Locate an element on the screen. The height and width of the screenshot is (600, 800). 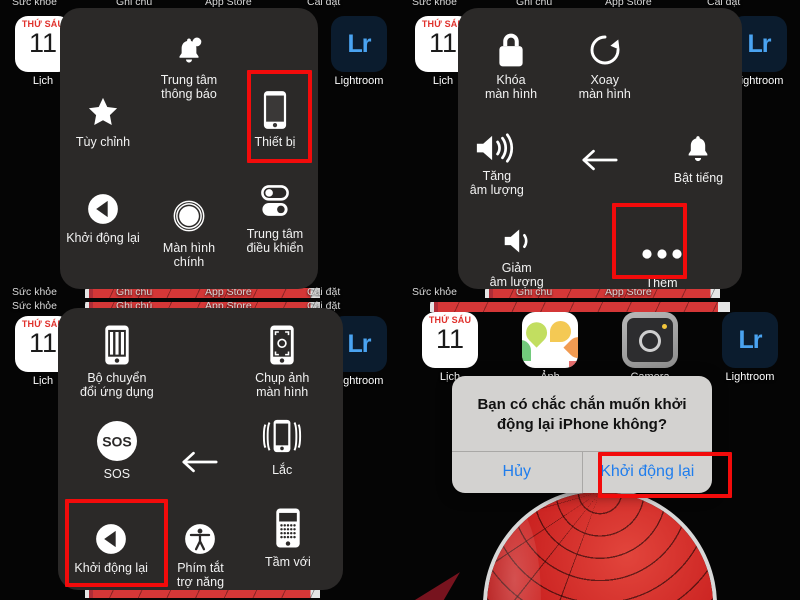
app-icon-camera: Camera is located at coordinates (650, 347).